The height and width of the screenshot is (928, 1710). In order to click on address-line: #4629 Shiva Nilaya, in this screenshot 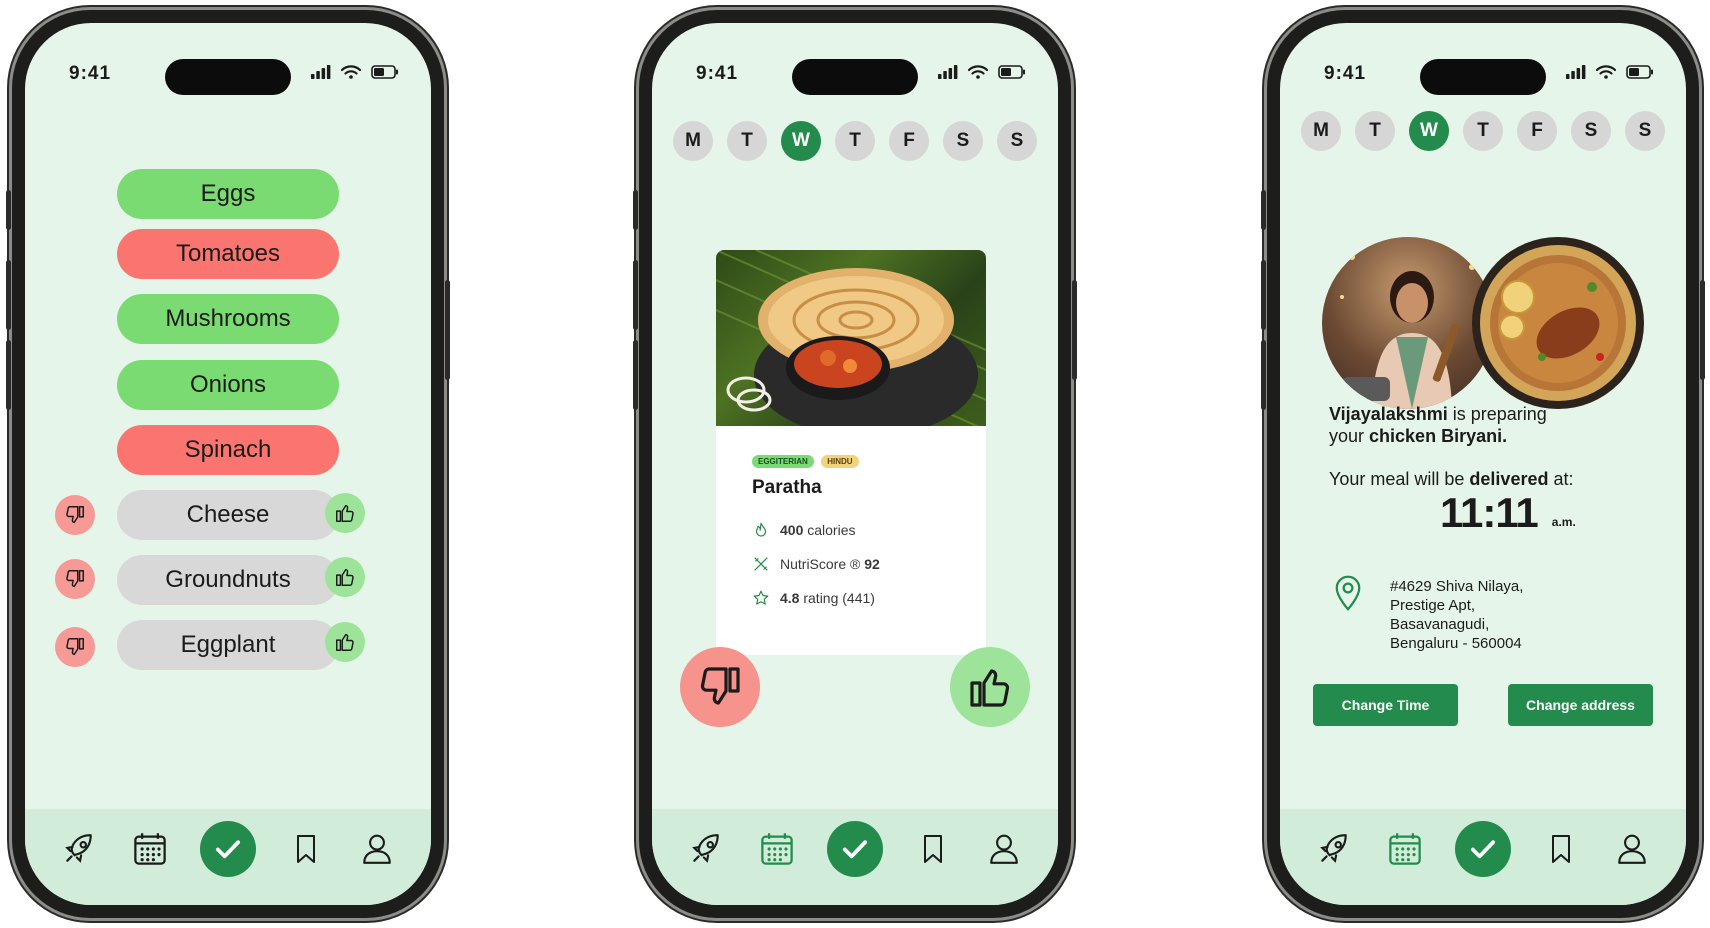, I will do `click(1457, 586)`.